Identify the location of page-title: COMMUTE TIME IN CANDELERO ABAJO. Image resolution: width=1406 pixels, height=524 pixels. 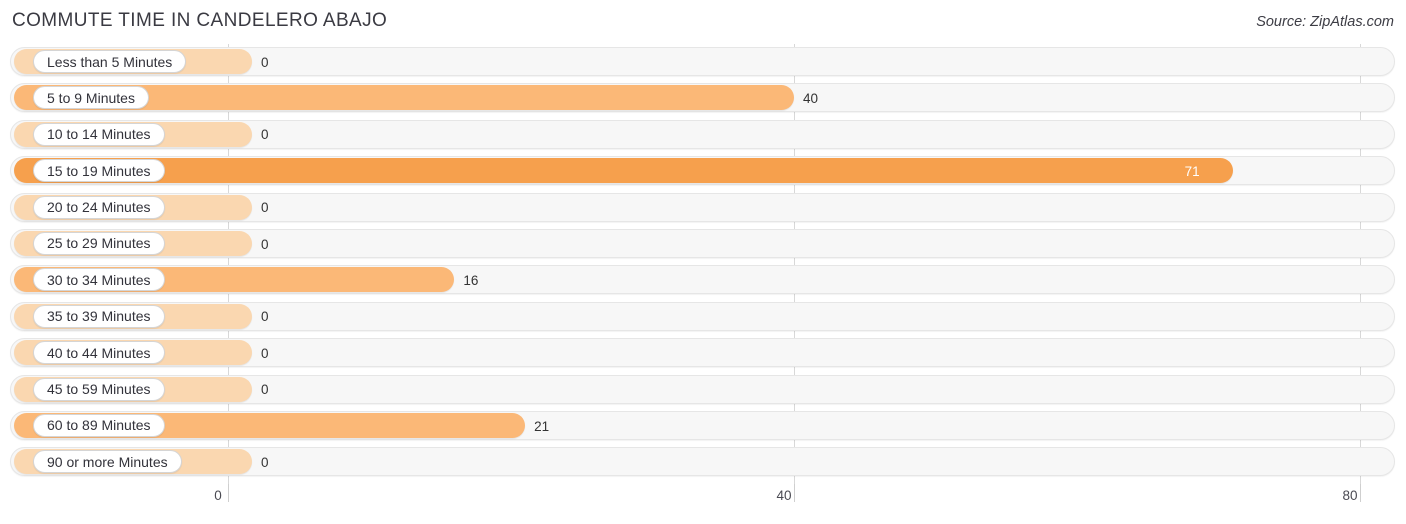
(200, 20).